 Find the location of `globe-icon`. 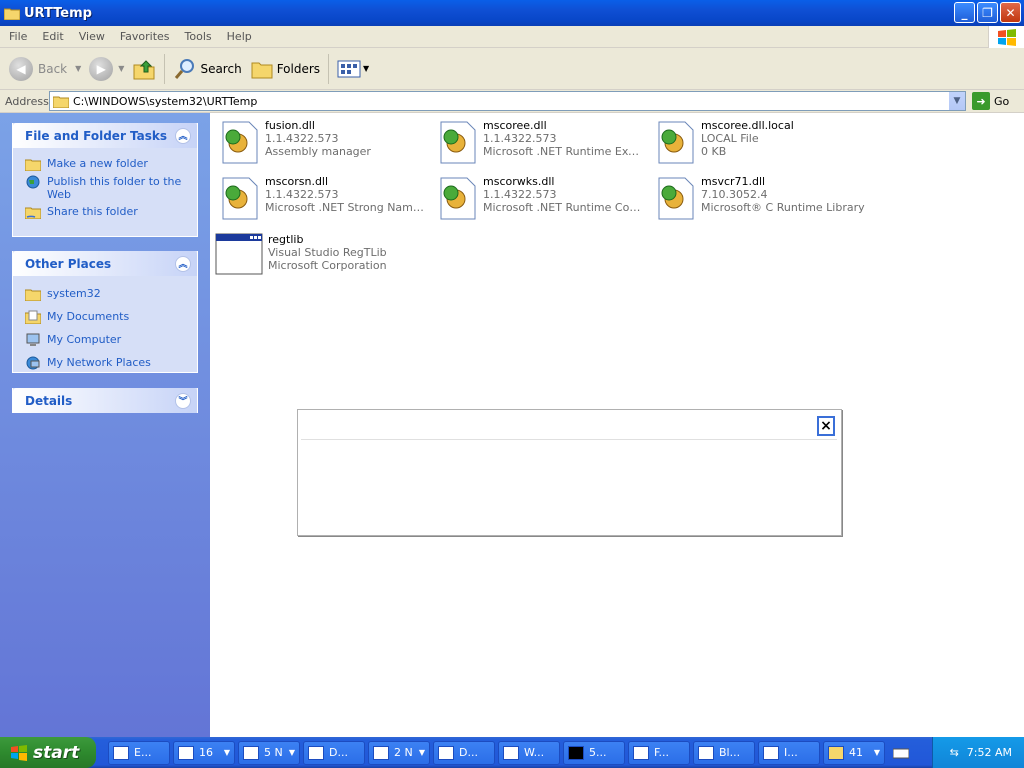

globe-icon is located at coordinates (33, 182).